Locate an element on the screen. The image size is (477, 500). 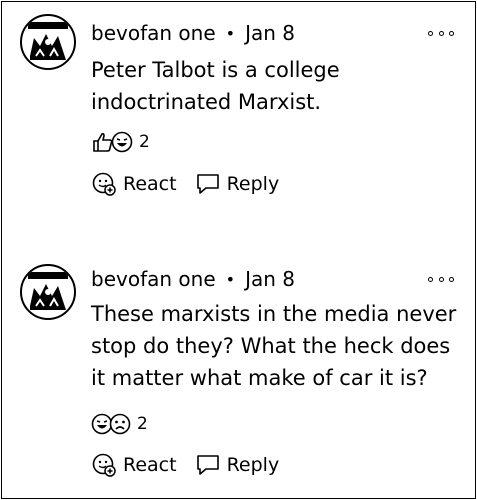
comment-line: it matter what make of car it is? is located at coordinates (259, 378).